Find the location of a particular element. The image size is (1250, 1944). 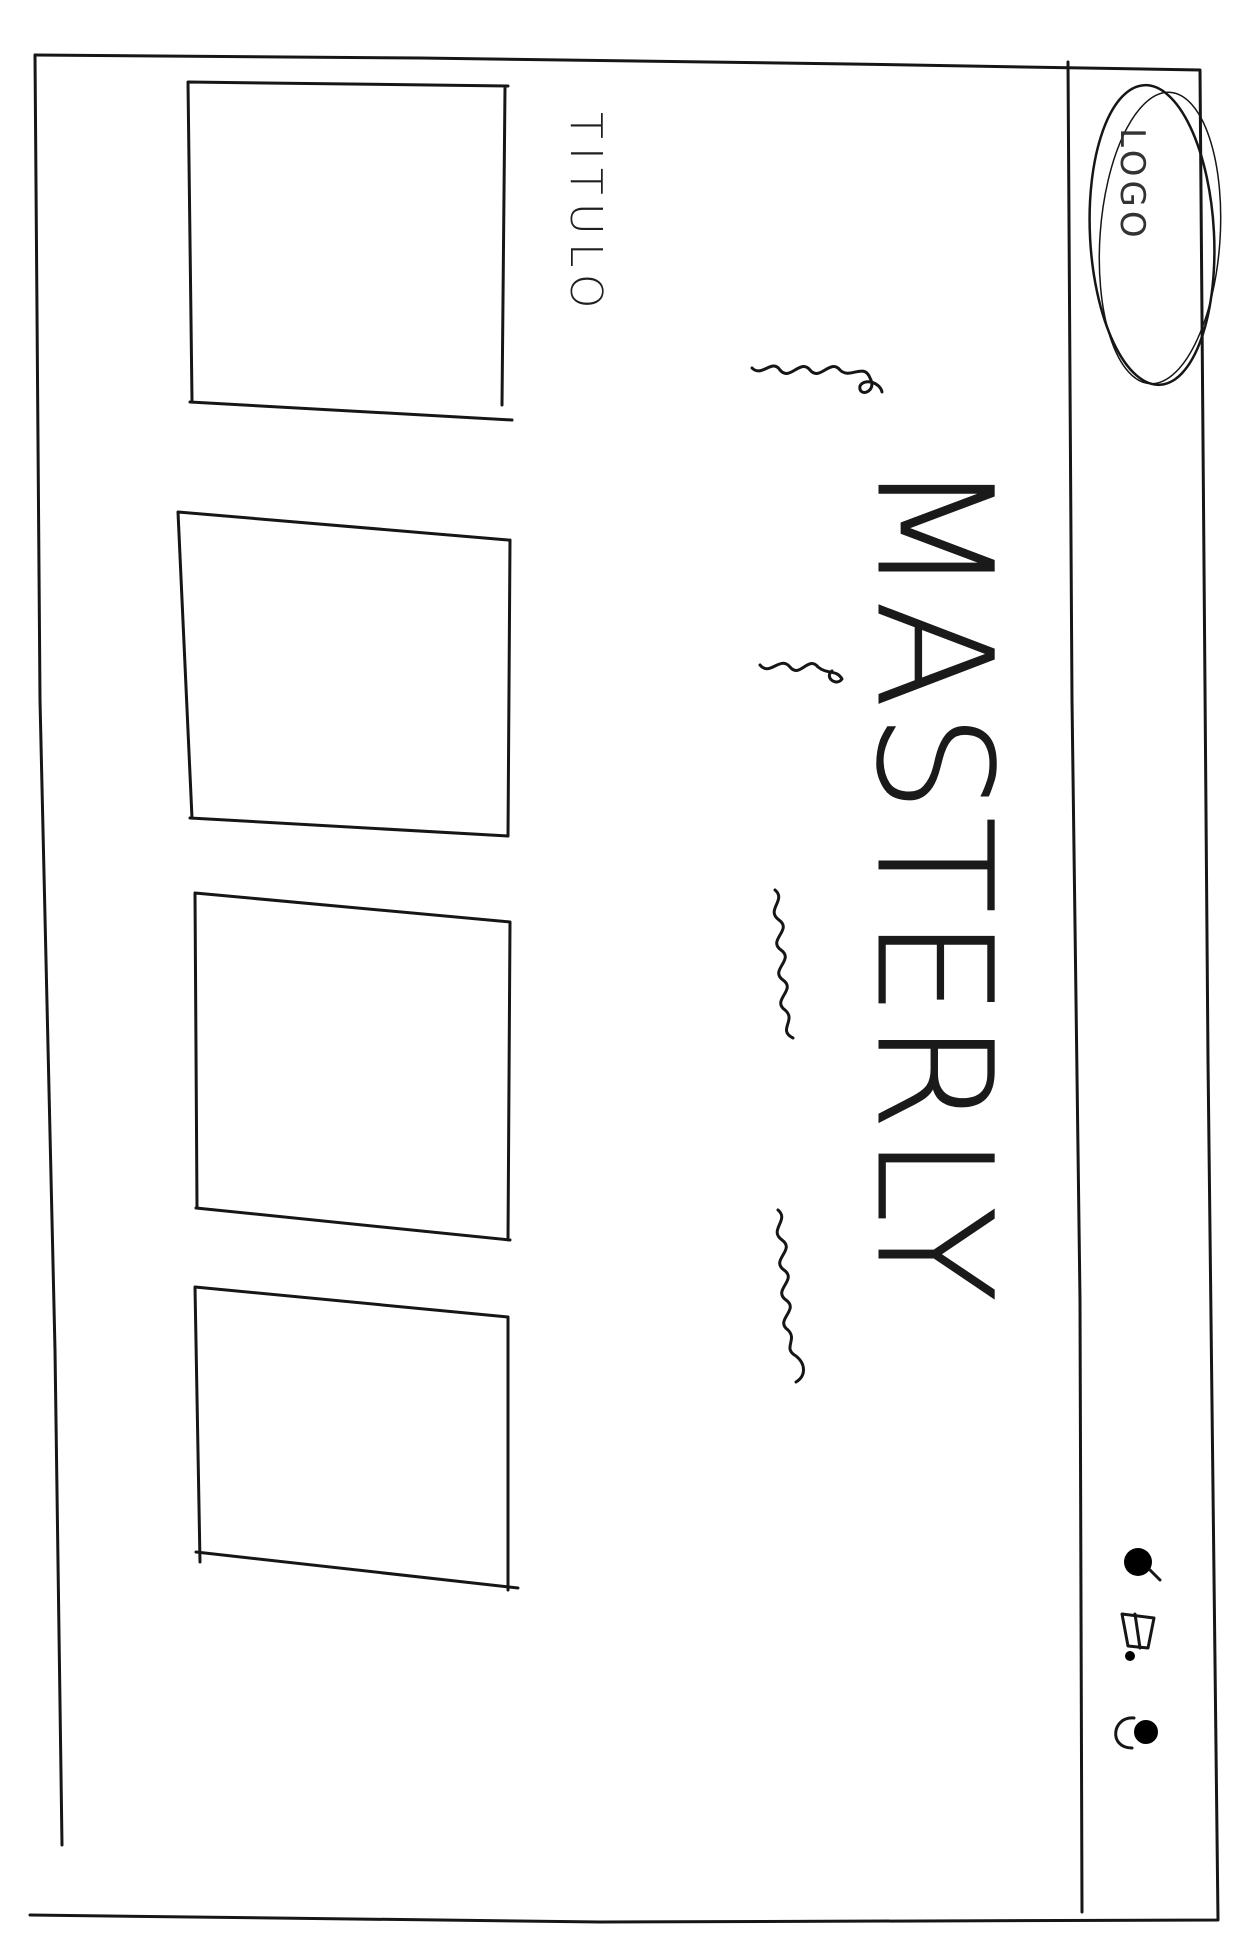

card-4-frame is located at coordinates (356, 1438).